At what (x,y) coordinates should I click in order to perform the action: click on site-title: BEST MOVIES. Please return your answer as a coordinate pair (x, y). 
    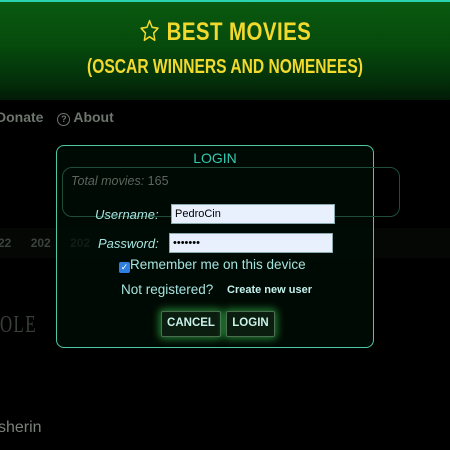
    Looking at the image, I should click on (239, 32).